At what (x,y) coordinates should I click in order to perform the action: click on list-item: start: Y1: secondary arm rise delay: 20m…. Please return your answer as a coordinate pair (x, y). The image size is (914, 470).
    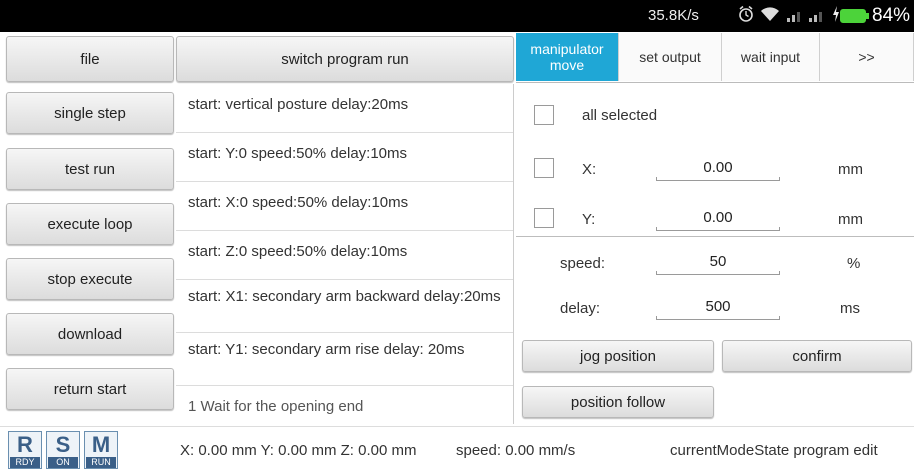
    Looking at the image, I should click on (344, 359).